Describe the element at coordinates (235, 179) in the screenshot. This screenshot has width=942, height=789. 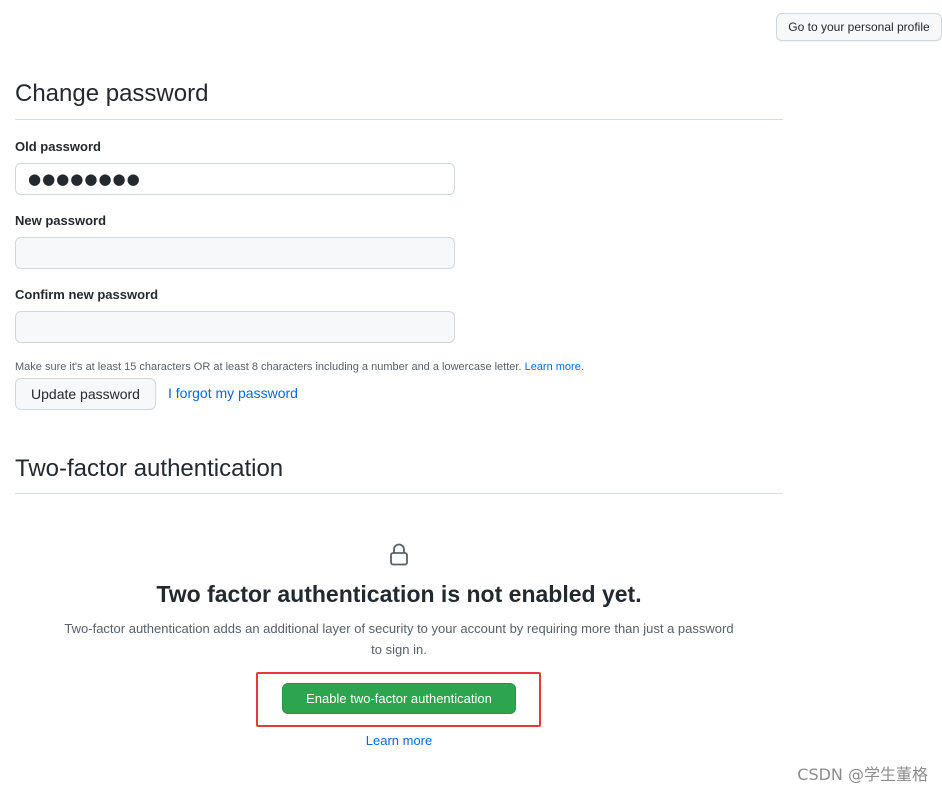
I see `old-password-field` at that location.